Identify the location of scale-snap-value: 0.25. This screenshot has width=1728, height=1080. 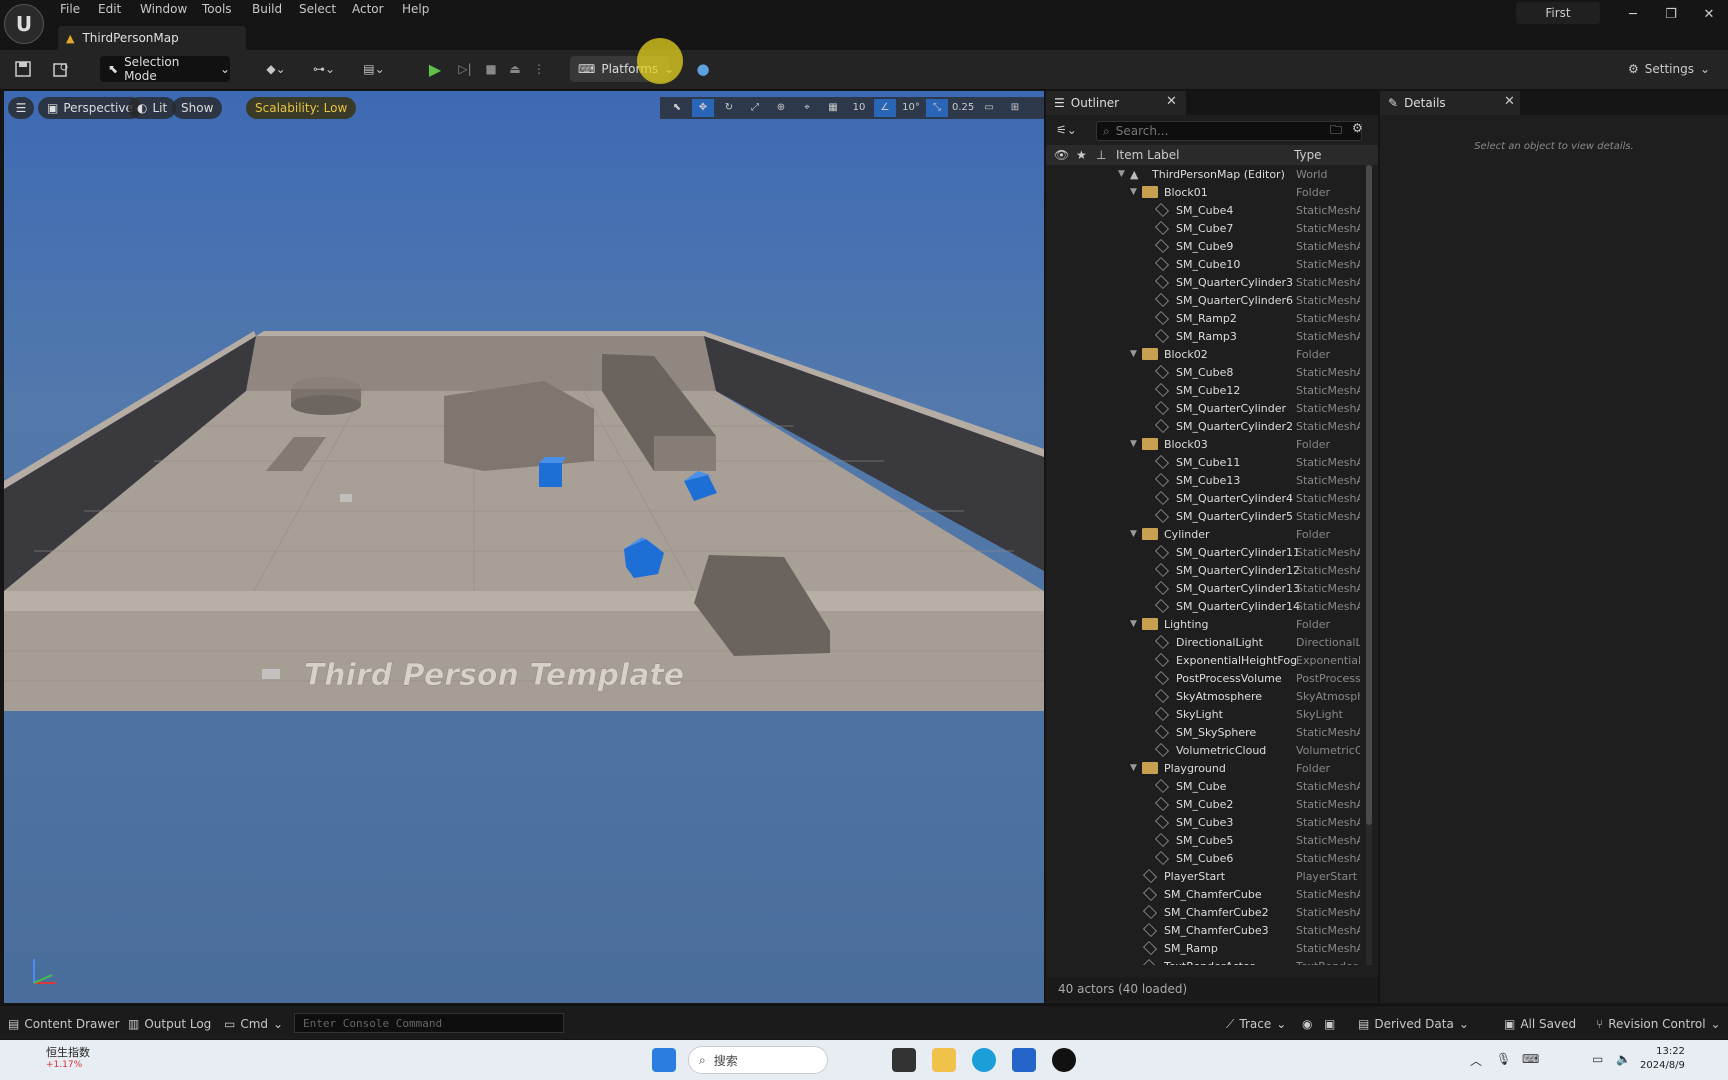
(963, 108).